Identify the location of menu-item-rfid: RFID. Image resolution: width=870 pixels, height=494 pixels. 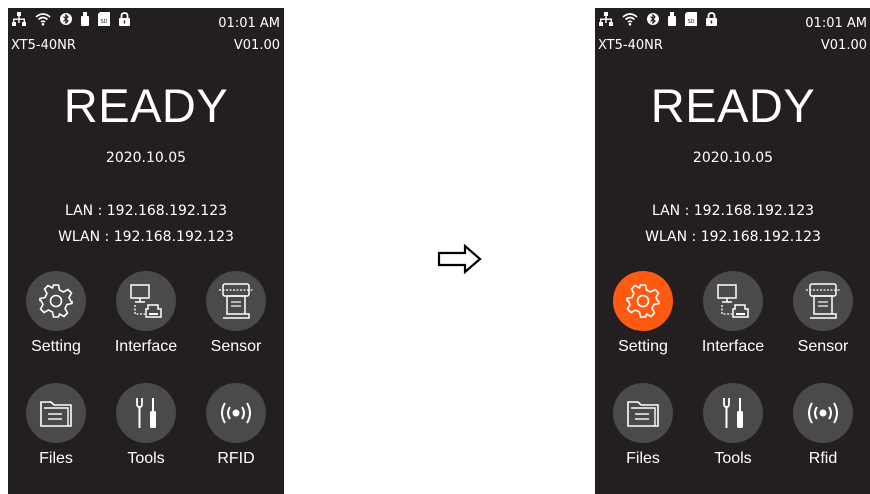
(236, 433).